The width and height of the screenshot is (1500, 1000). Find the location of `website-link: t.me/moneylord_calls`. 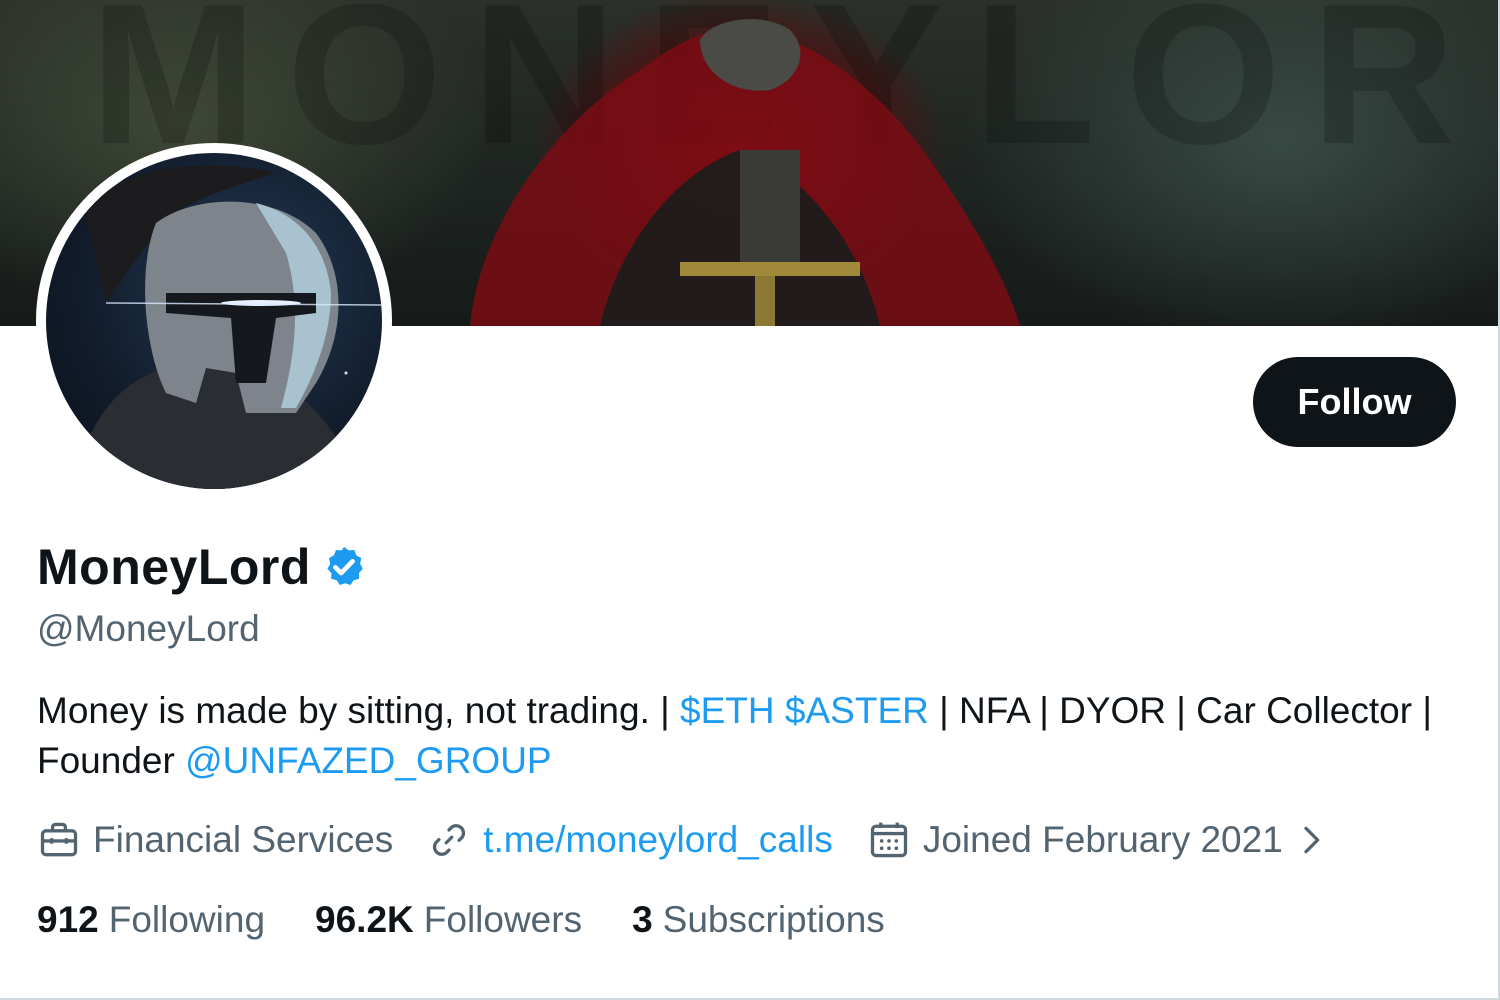

website-link: t.me/moneylord_calls is located at coordinates (658, 840).